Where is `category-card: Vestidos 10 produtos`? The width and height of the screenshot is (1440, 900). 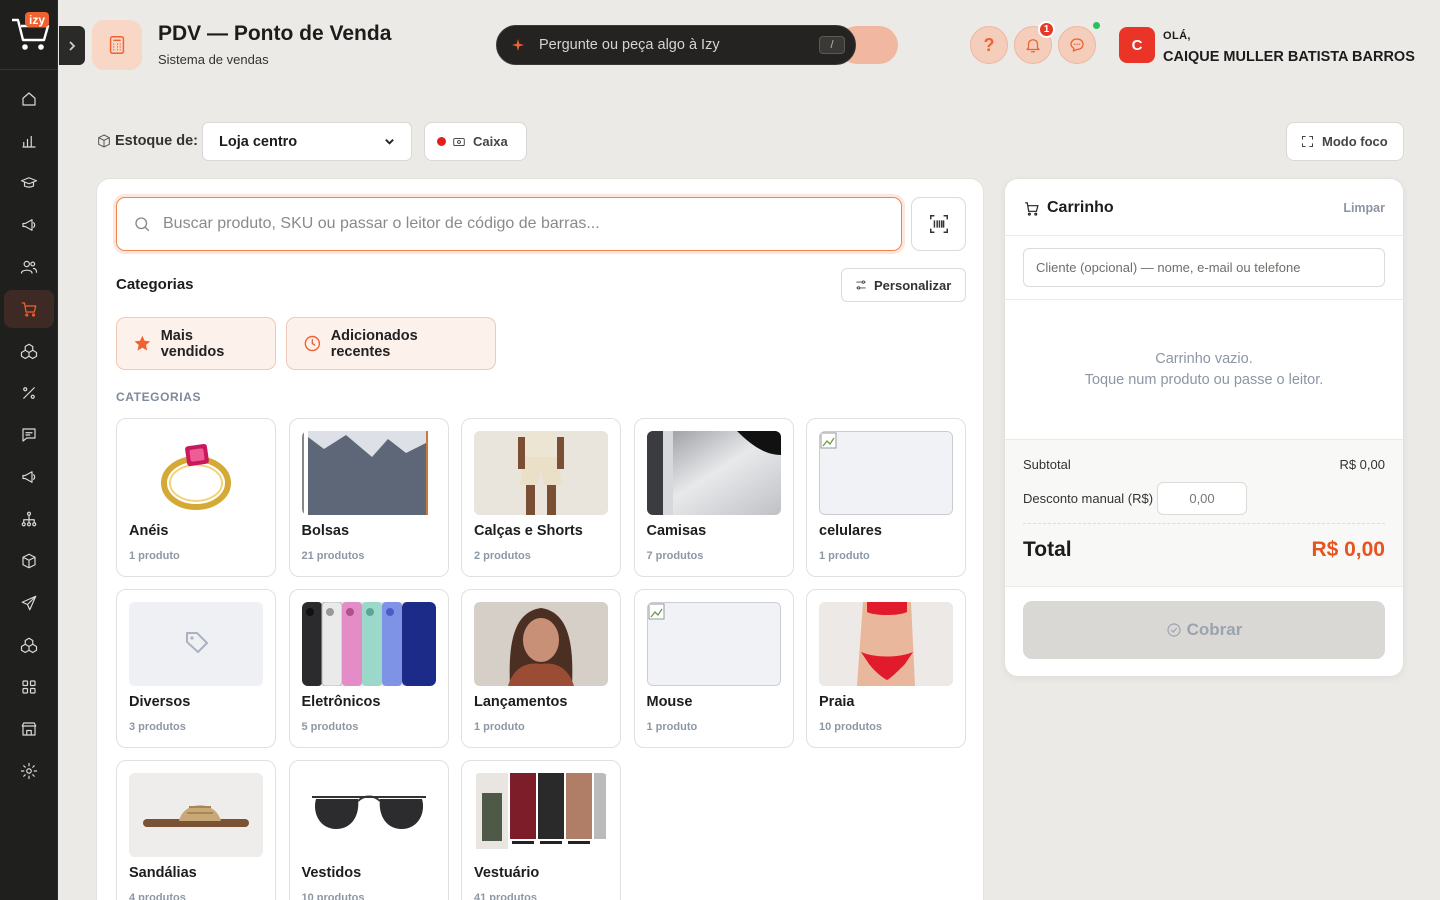
category-card: Vestidos 10 produtos is located at coordinates (368, 830).